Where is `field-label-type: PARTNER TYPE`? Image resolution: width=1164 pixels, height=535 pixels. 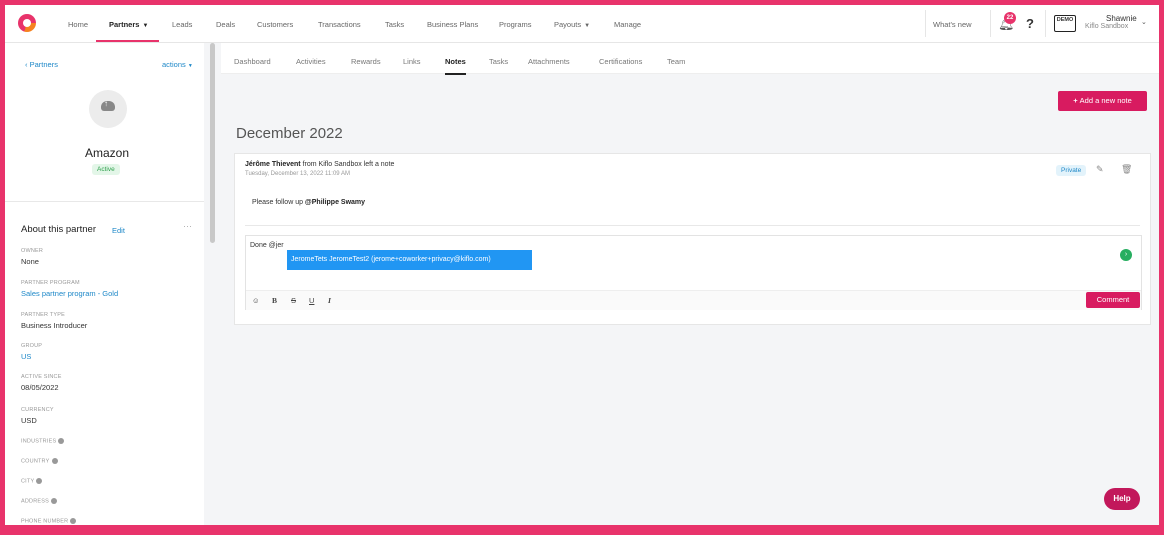 field-label-type: PARTNER TYPE is located at coordinates (43, 315).